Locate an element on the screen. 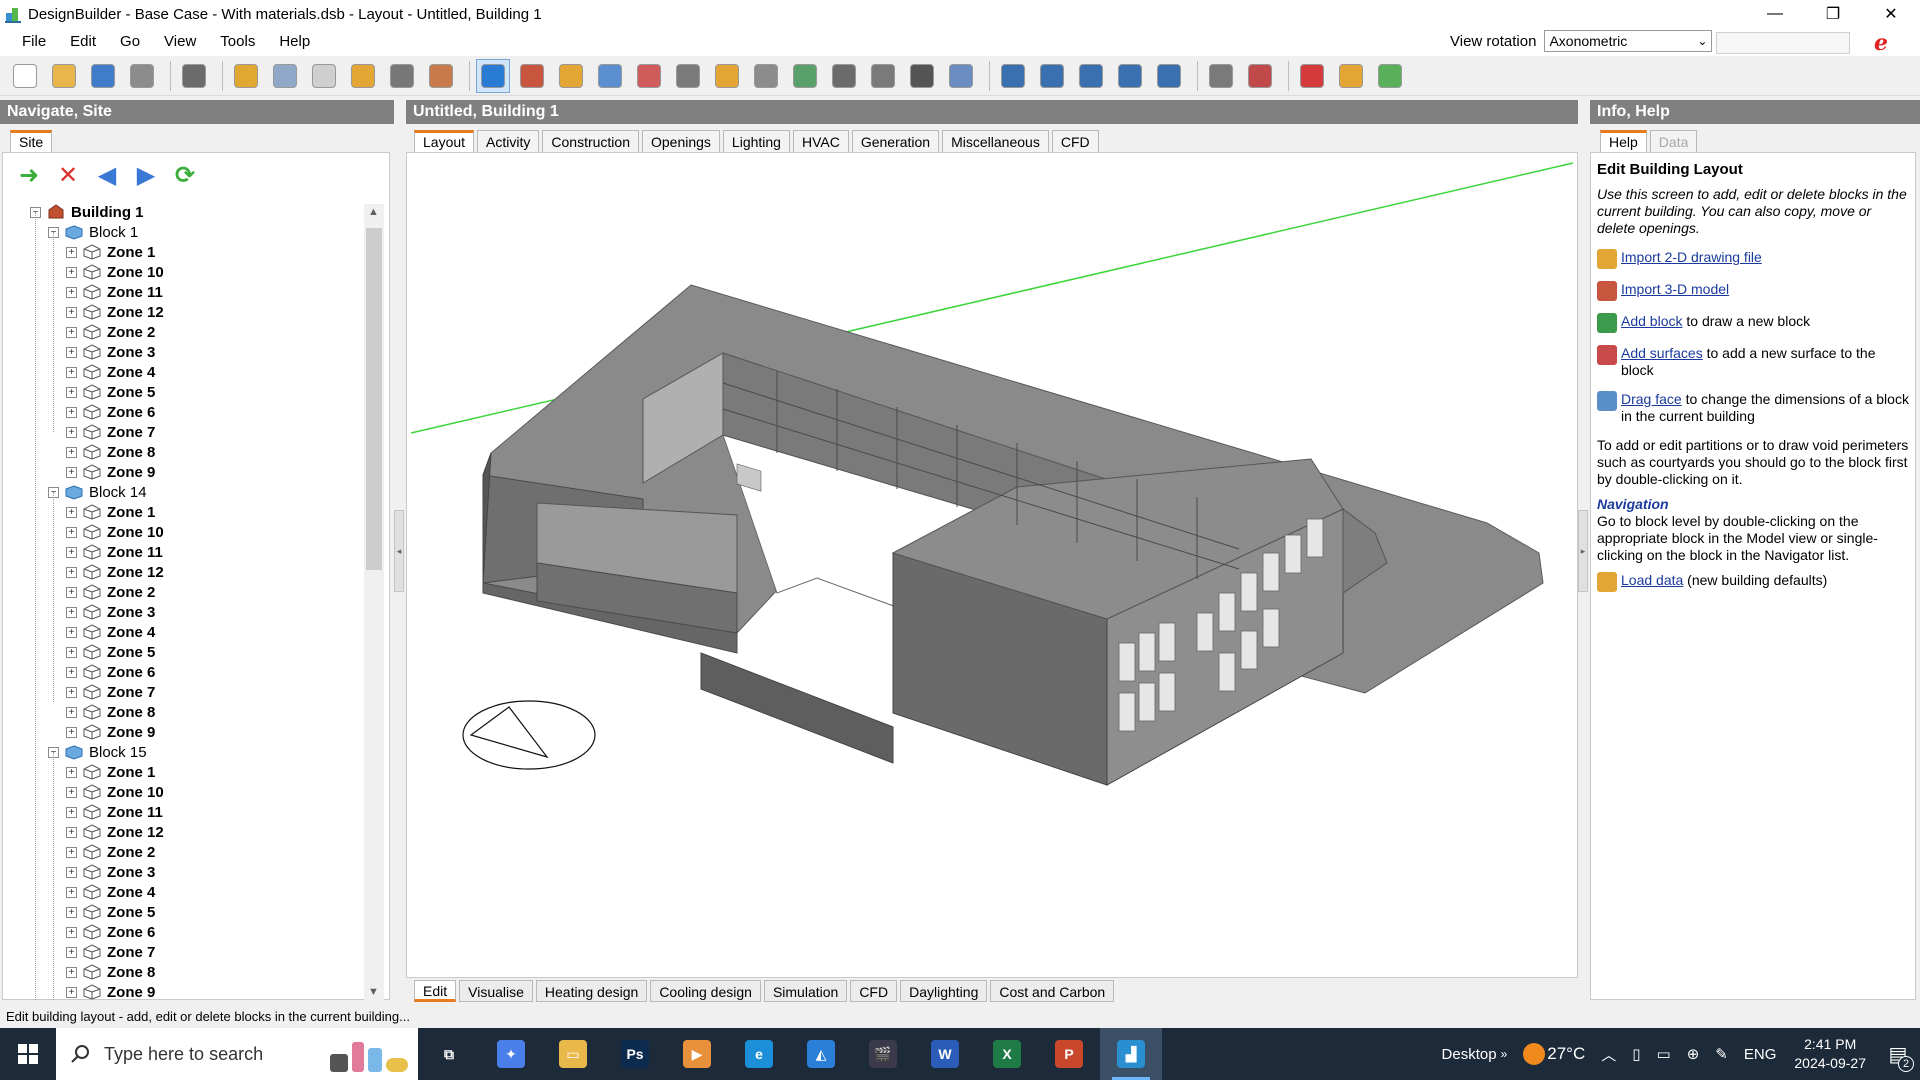 The width and height of the screenshot is (1920, 1080). tab-visualise: Visualise is located at coordinates (496, 991).